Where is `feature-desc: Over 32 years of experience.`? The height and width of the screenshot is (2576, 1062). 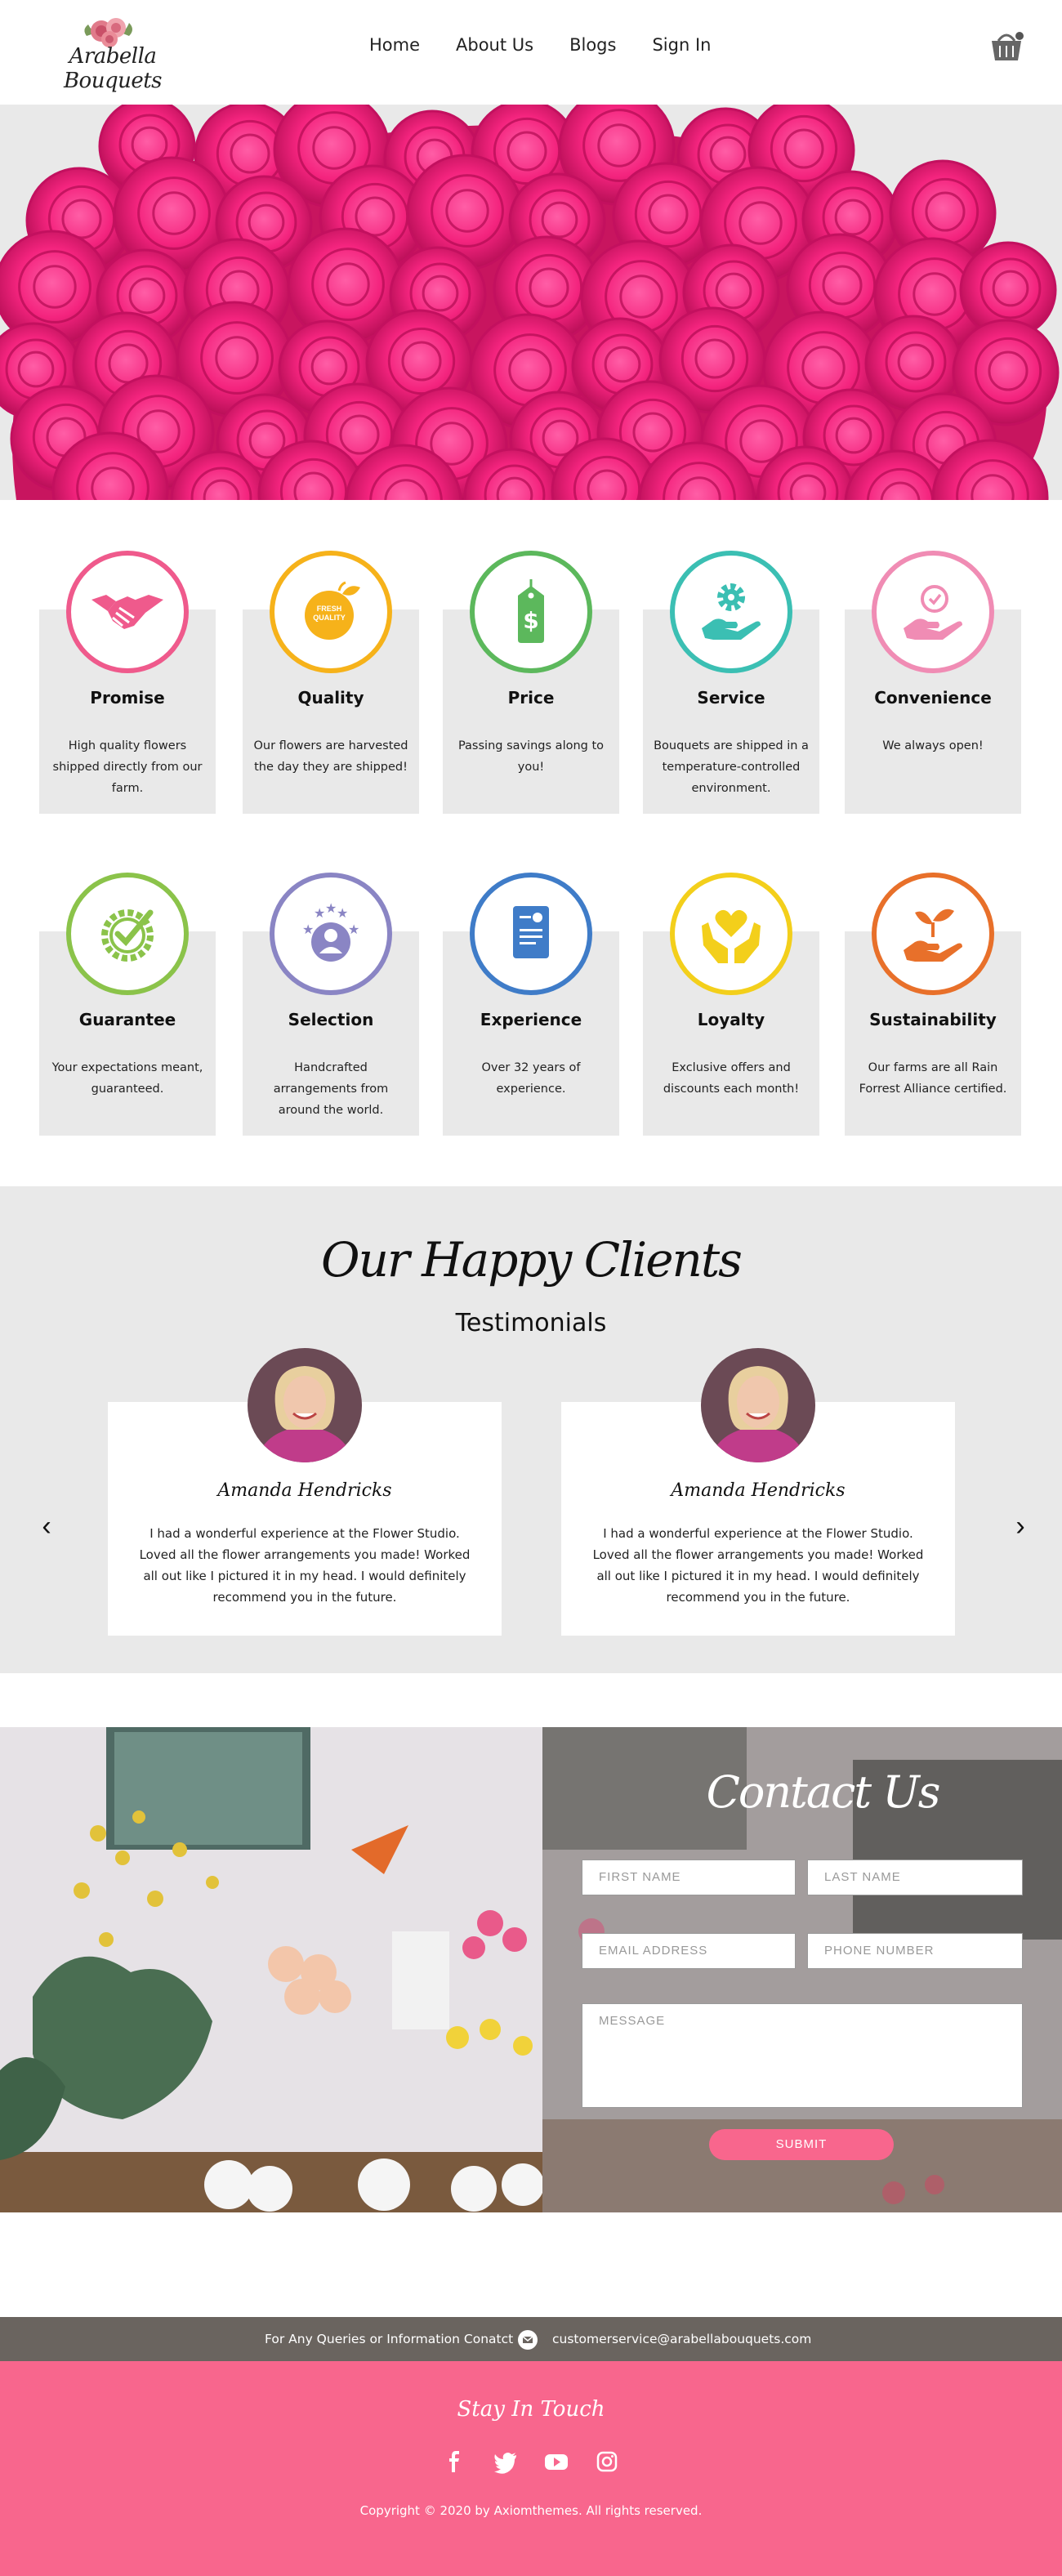
feature-desc: Over 32 years of experience. is located at coordinates (531, 1078).